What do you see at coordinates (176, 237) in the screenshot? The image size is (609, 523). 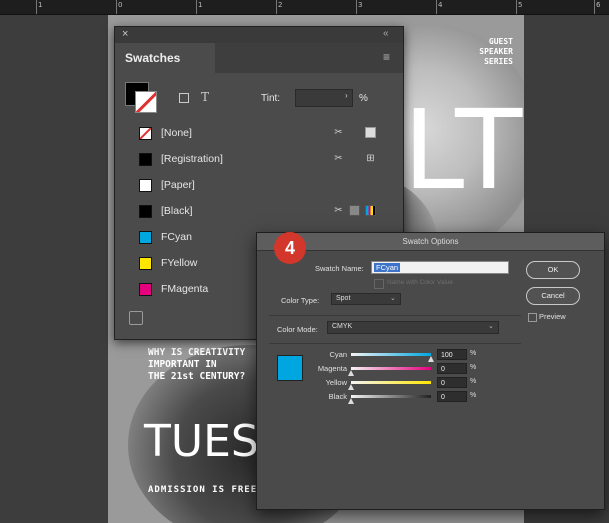 I see `swatch-name: FCyan` at bounding box center [176, 237].